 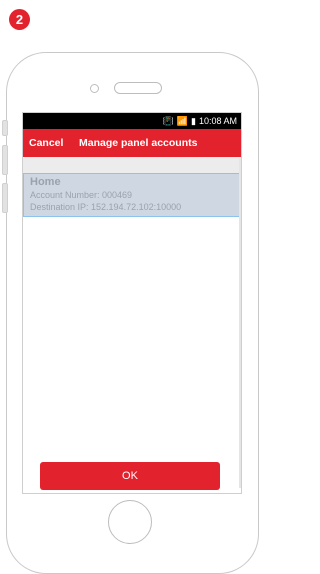 What do you see at coordinates (51, 143) in the screenshot?
I see `cancel-button: Cancel` at bounding box center [51, 143].